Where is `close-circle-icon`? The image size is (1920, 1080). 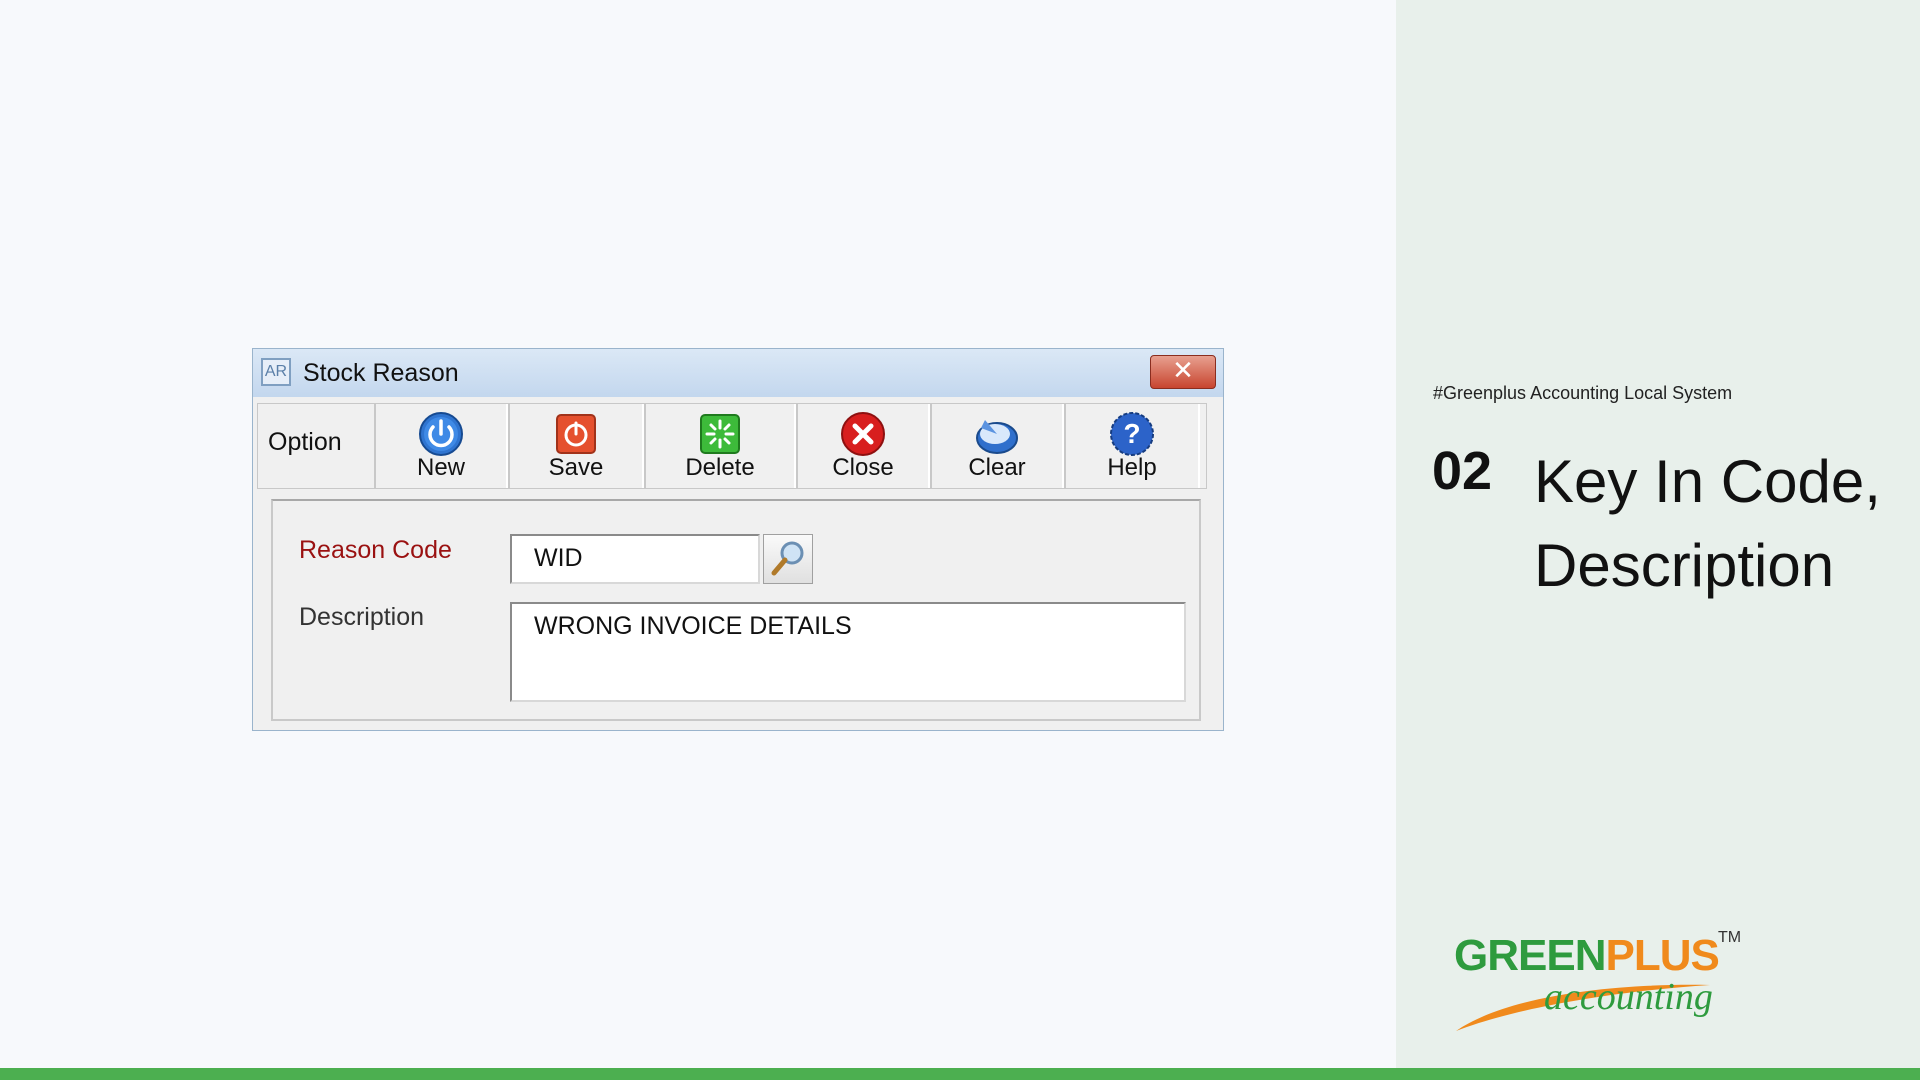
close-circle-icon is located at coordinates (863, 434).